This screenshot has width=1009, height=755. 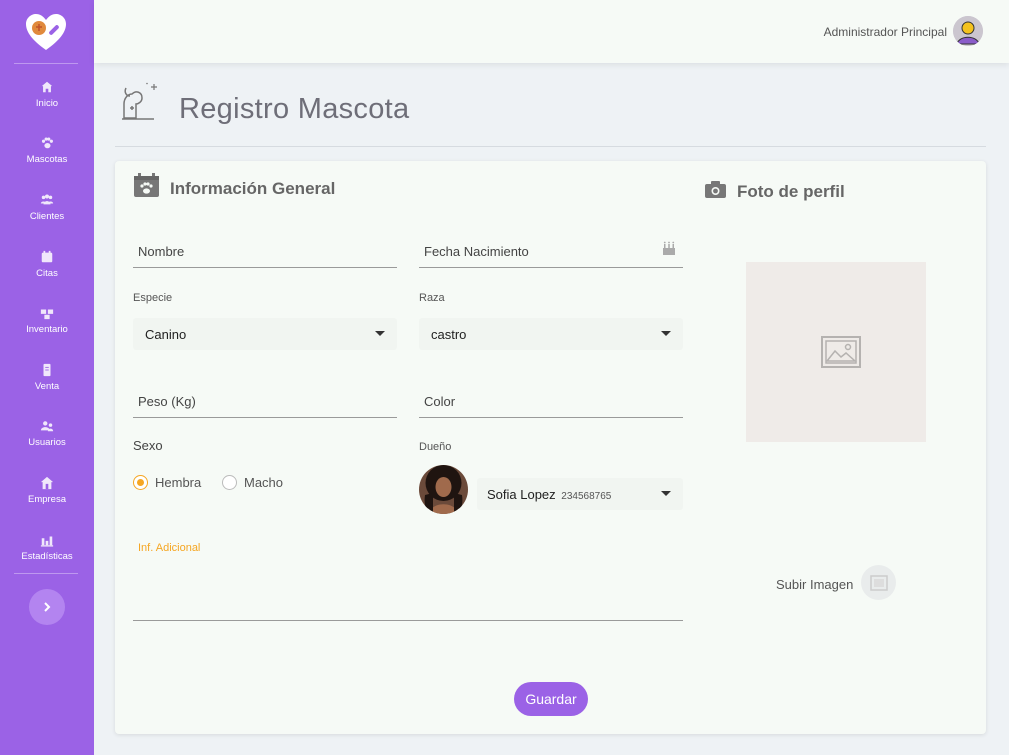 What do you see at coordinates (408, 578) in the screenshot?
I see `info-adicional-field: Inf. Adicional` at bounding box center [408, 578].